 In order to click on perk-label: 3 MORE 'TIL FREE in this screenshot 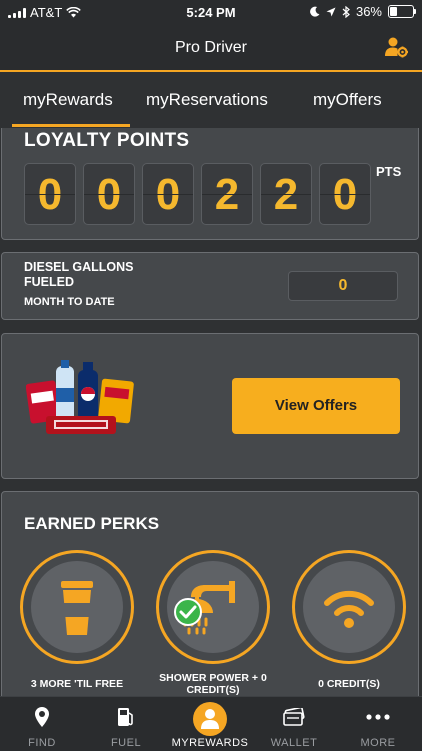, I will do `click(77, 684)`.